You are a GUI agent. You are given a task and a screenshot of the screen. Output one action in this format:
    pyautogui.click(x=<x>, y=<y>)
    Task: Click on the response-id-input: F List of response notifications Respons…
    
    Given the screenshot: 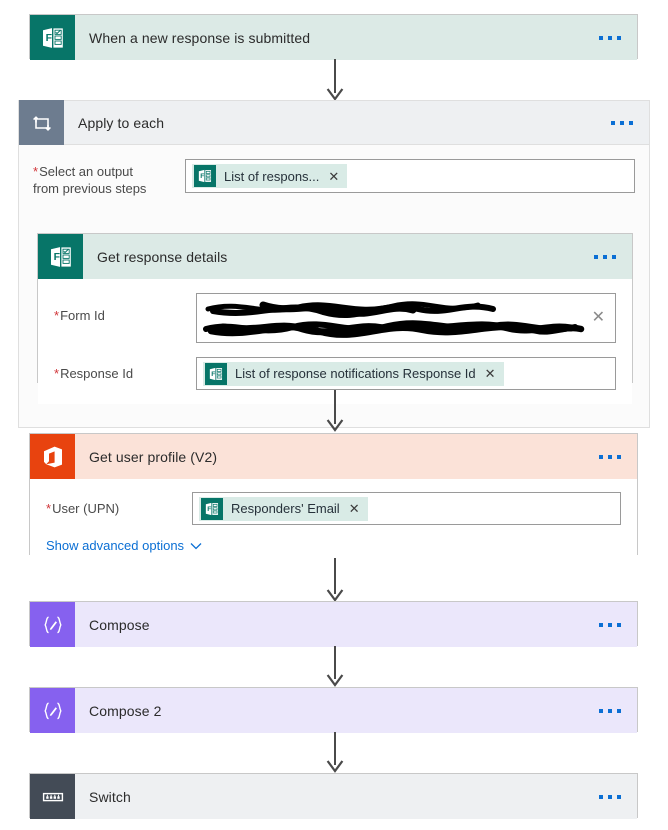 What is the action you would take?
    pyautogui.click(x=406, y=373)
    